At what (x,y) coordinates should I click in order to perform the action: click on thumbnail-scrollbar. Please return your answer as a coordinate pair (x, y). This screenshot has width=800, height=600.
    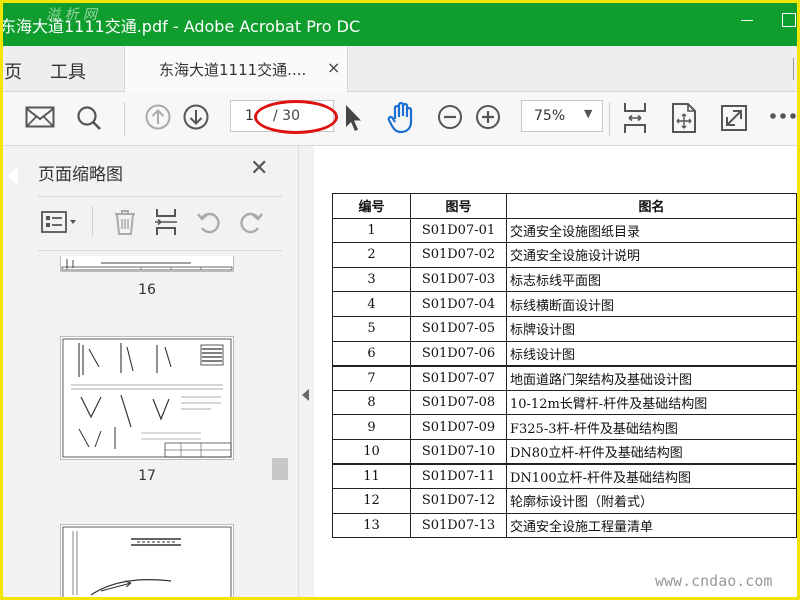
    Looking at the image, I should click on (280, 423).